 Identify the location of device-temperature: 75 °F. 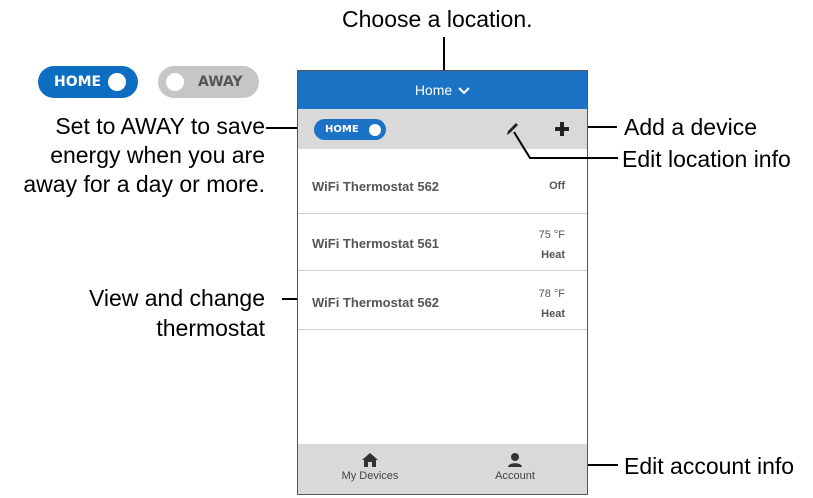
(551, 235).